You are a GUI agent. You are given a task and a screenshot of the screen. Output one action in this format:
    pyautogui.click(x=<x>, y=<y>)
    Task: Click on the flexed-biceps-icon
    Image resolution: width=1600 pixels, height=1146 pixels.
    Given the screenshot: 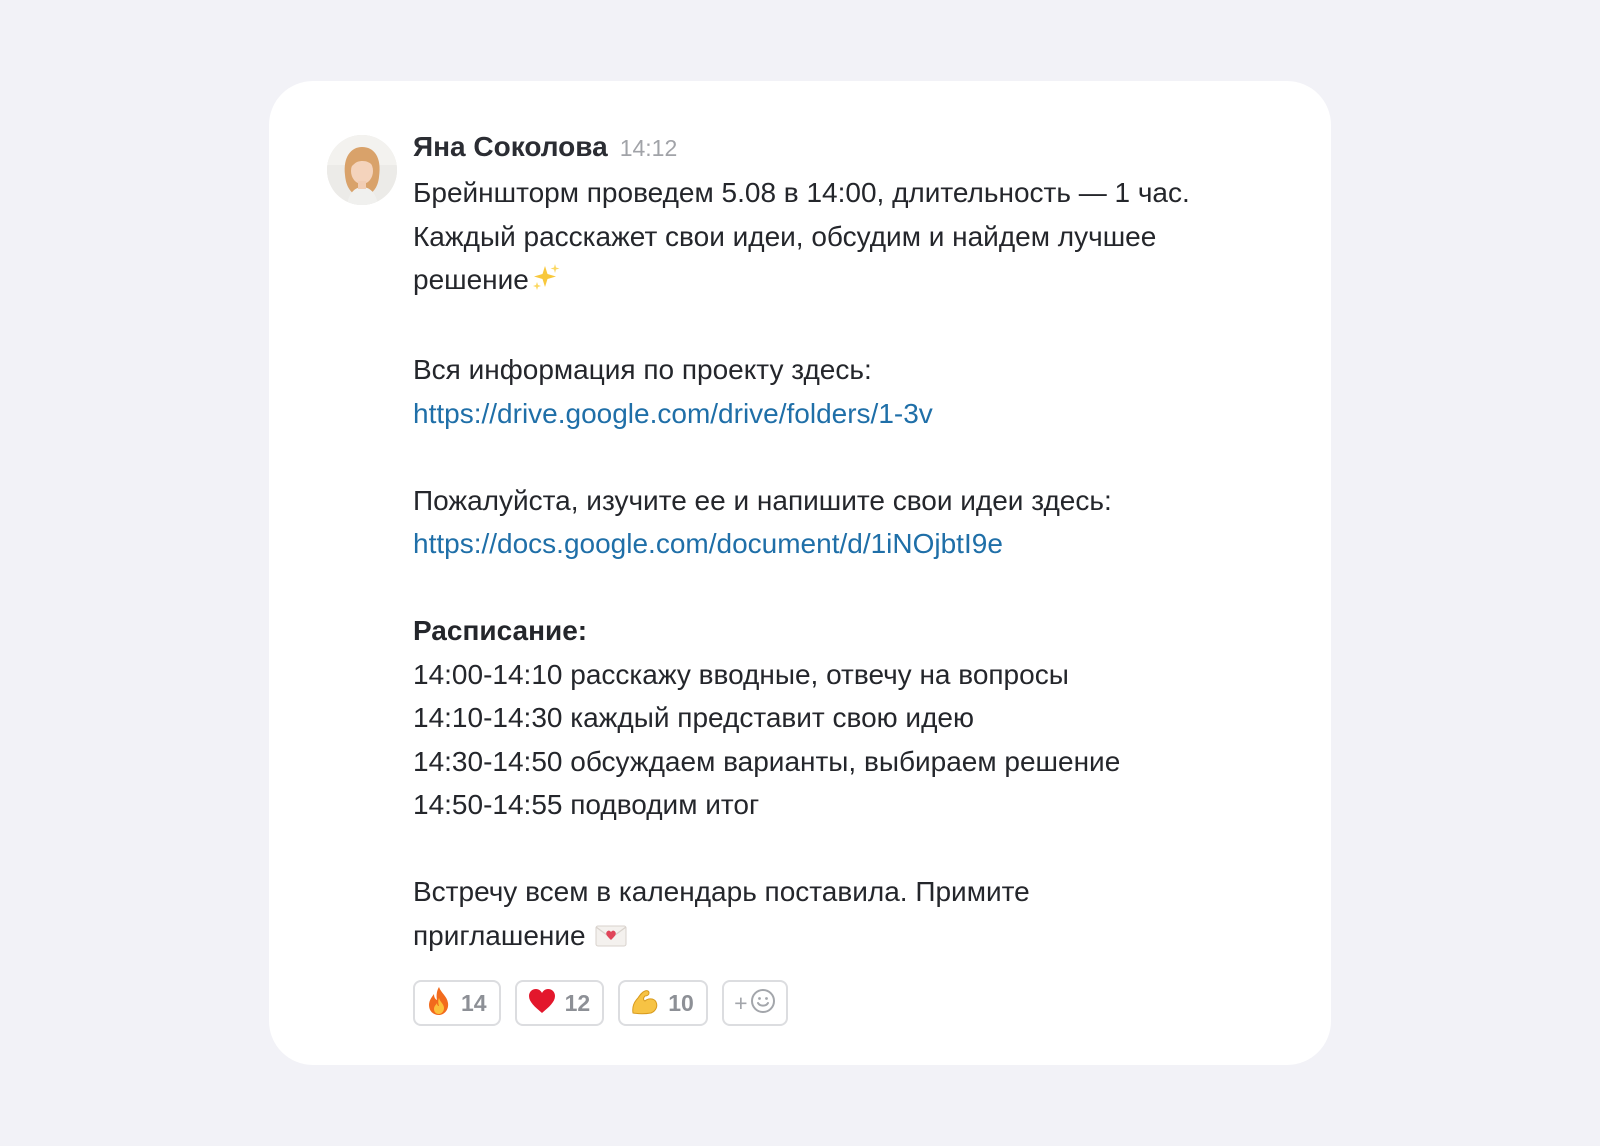 What is the action you would take?
    pyautogui.click(x=645, y=1003)
    